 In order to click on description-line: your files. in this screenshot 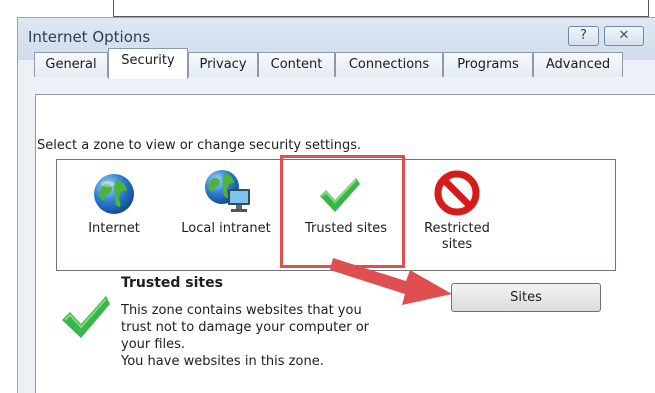, I will do `click(153, 344)`.